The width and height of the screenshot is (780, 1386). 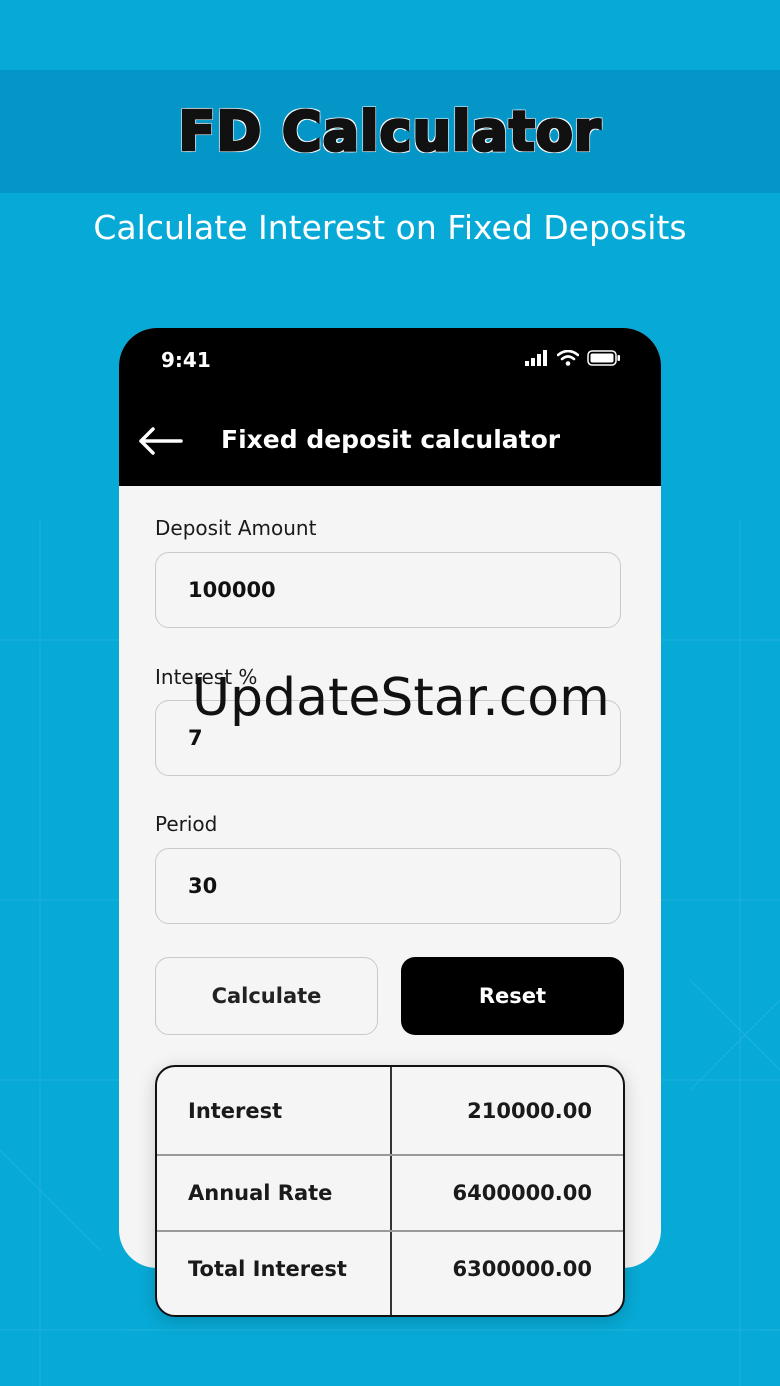 I want to click on deposit-amount-input: 100000, so click(x=388, y=590).